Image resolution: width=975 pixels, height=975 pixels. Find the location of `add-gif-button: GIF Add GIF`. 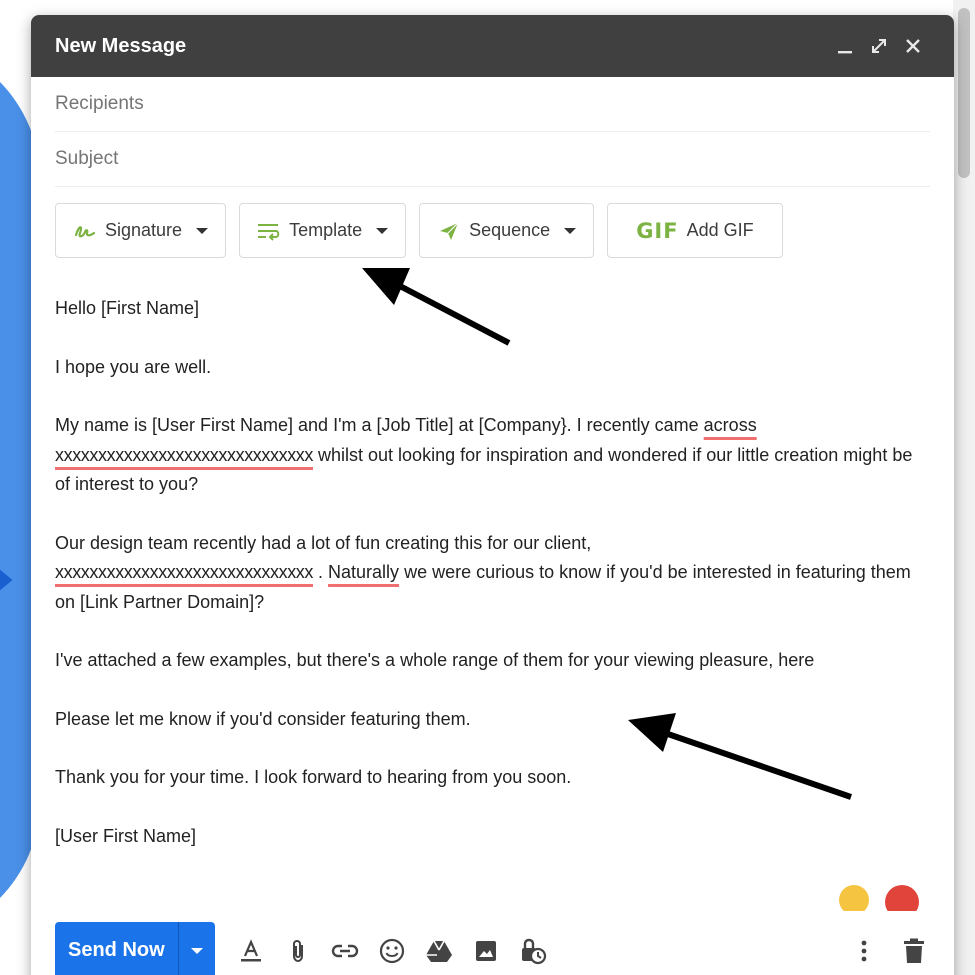

add-gif-button: GIF Add GIF is located at coordinates (695, 230).